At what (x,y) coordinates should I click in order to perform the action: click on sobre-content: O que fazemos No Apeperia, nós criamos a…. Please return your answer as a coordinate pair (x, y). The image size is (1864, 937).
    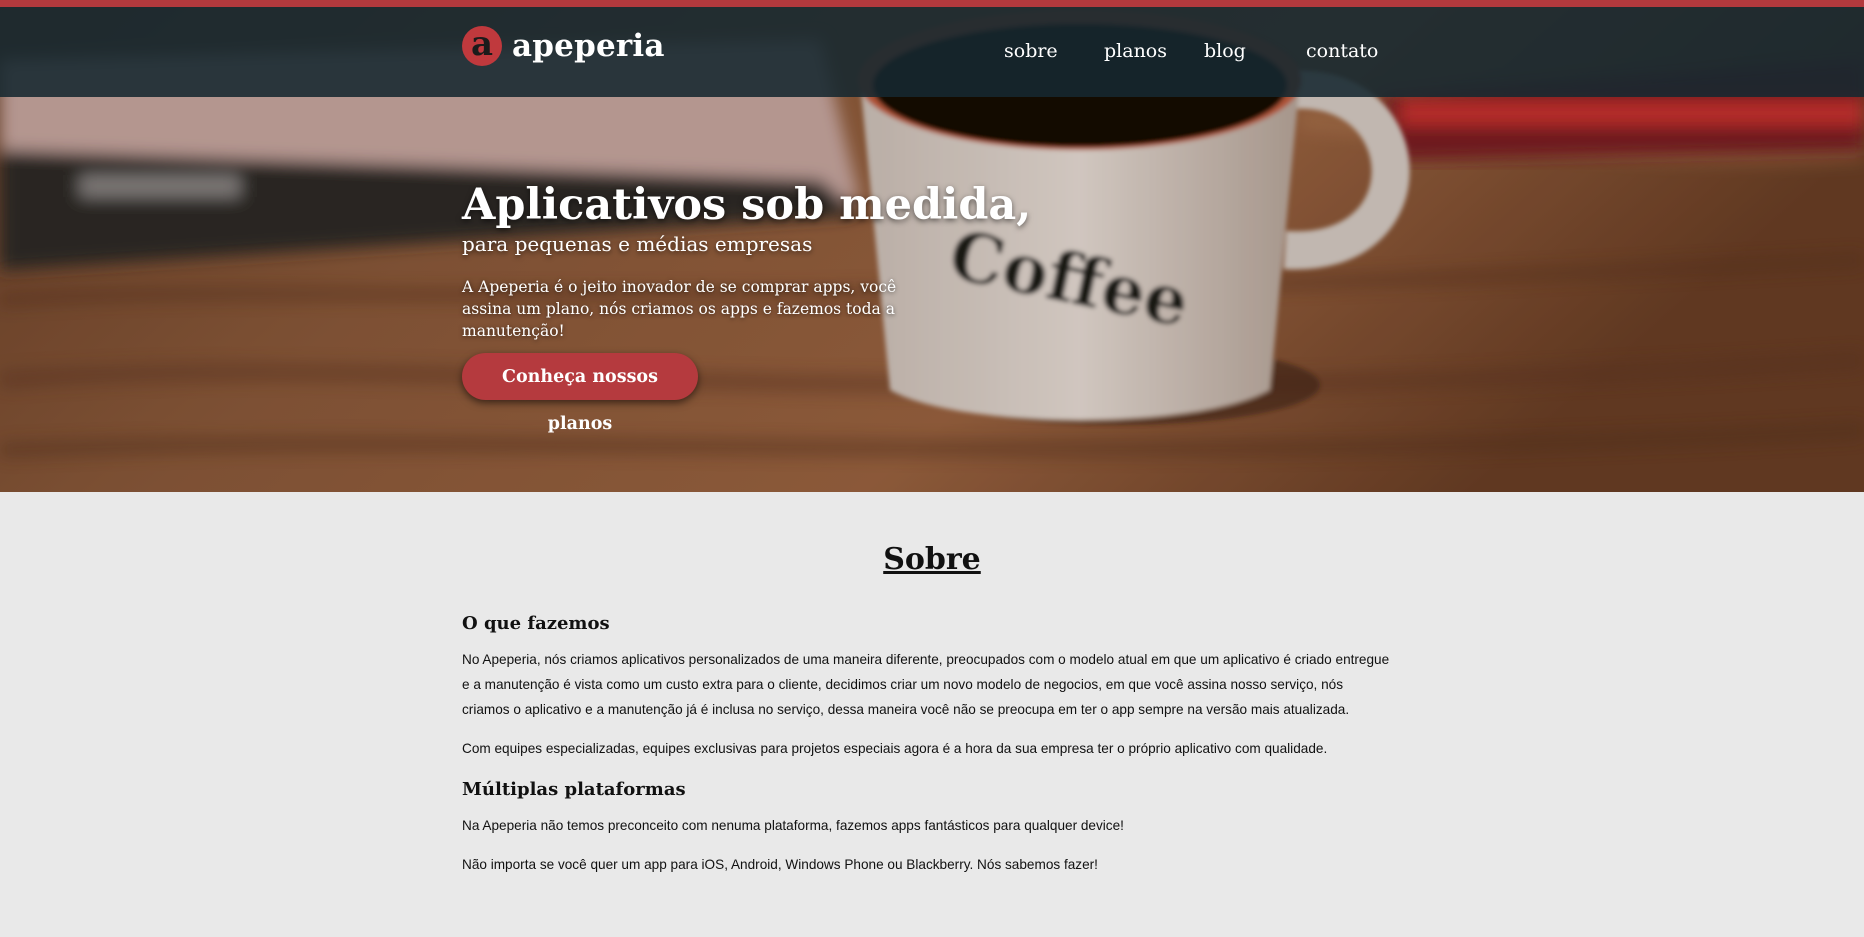
    Looking at the image, I should click on (927, 752).